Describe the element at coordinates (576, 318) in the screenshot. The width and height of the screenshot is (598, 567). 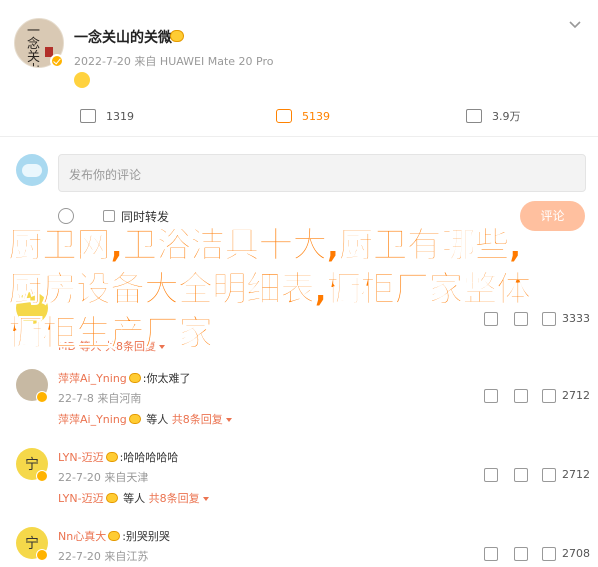
I see `like-count: 3333` at that location.